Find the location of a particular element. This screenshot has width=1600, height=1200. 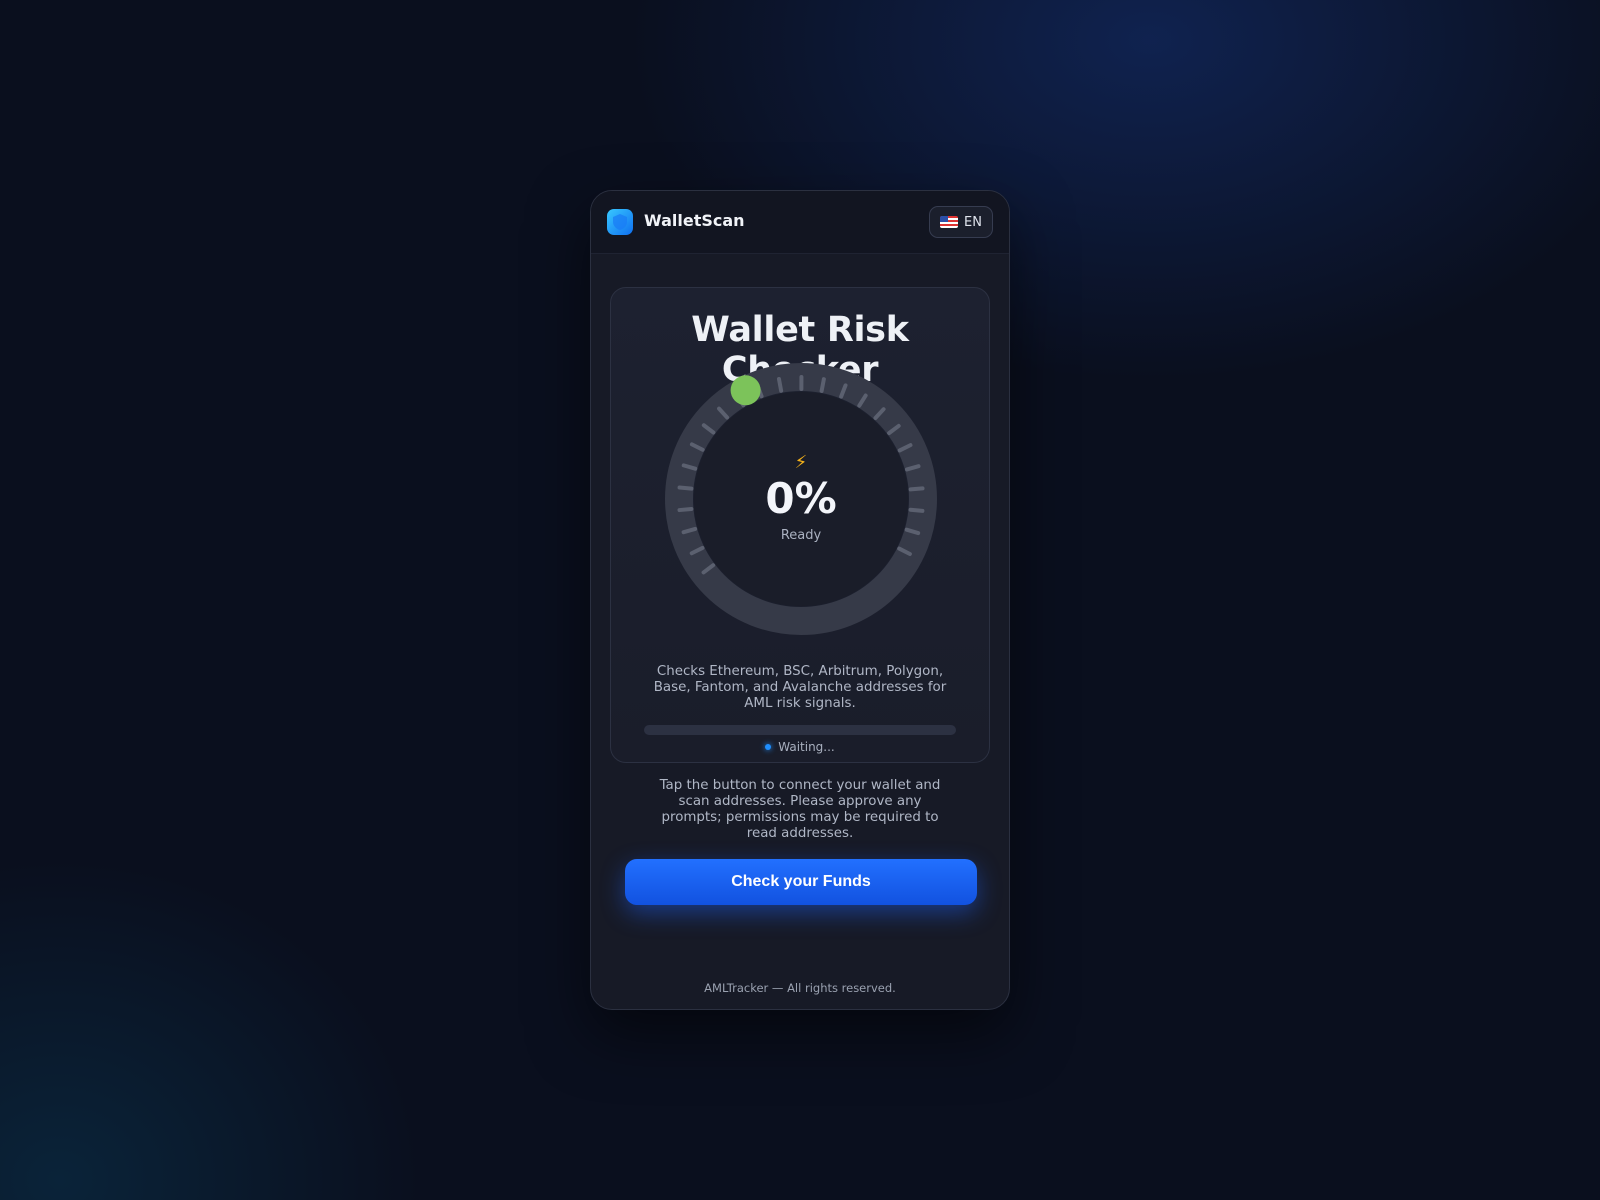

language-label: EN is located at coordinates (973, 222).